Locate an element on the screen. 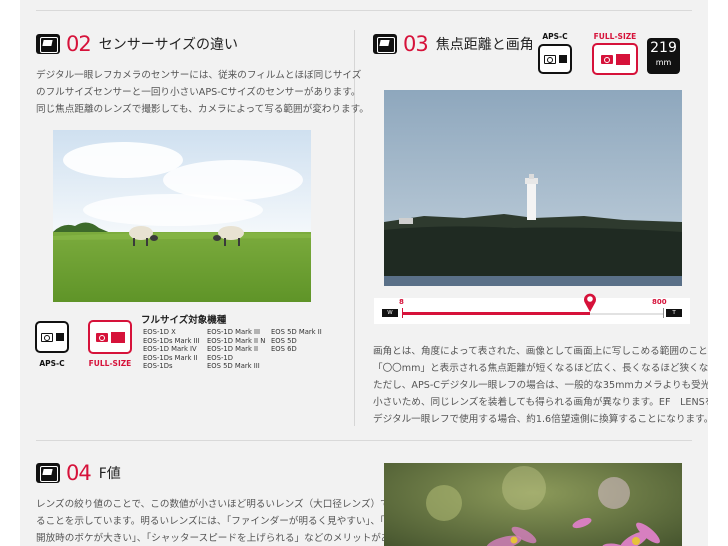 The height and width of the screenshot is (546, 728). section-divider is located at coordinates (364, 440).